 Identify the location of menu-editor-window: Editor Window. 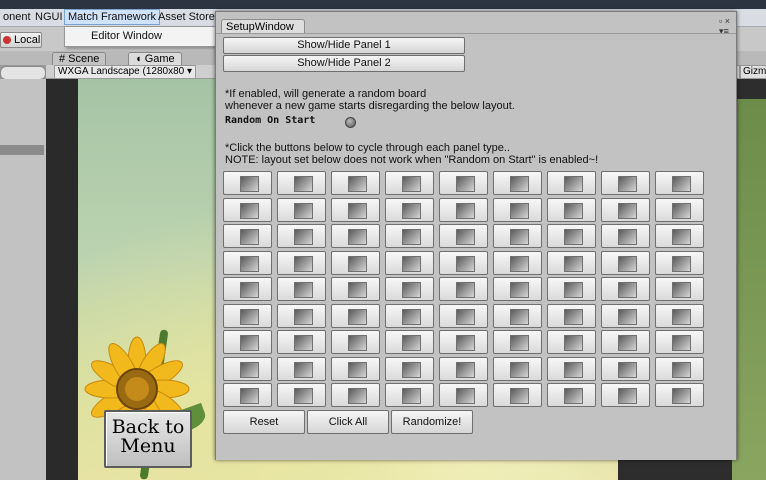
(126, 36).